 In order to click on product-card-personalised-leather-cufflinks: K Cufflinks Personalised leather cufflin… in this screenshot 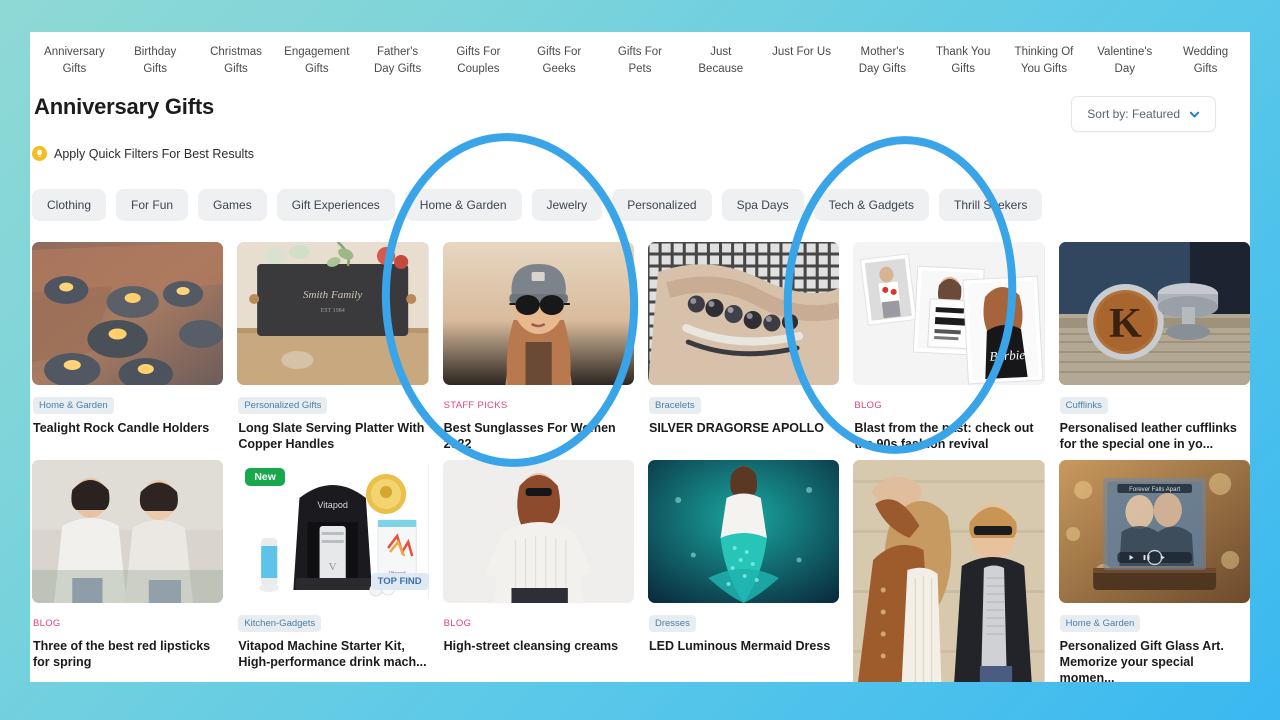, I will do `click(1154, 347)`.